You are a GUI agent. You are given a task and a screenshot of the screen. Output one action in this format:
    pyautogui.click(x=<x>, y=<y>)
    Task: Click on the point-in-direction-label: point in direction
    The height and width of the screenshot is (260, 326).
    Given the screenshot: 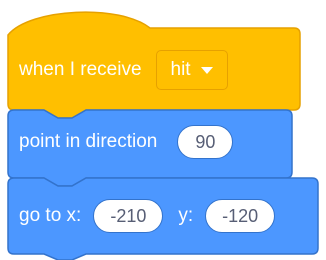 What is the action you would take?
    pyautogui.click(x=88, y=141)
    